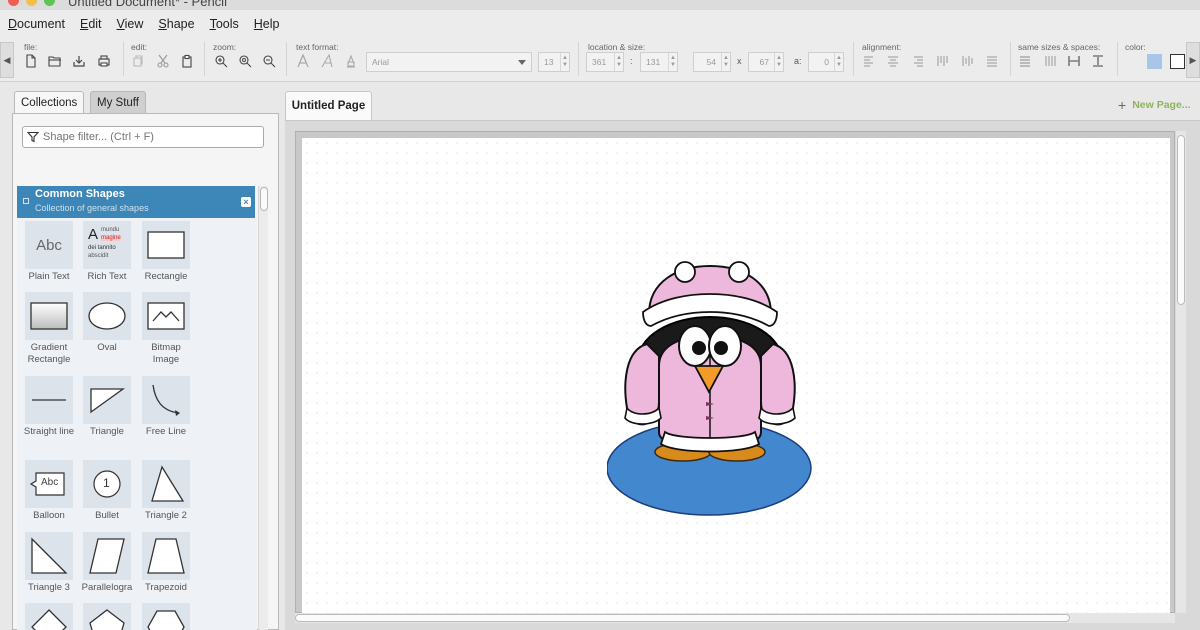 The image size is (1200, 630). What do you see at coordinates (449, 62) in the screenshot?
I see `font-family-select: Arial` at bounding box center [449, 62].